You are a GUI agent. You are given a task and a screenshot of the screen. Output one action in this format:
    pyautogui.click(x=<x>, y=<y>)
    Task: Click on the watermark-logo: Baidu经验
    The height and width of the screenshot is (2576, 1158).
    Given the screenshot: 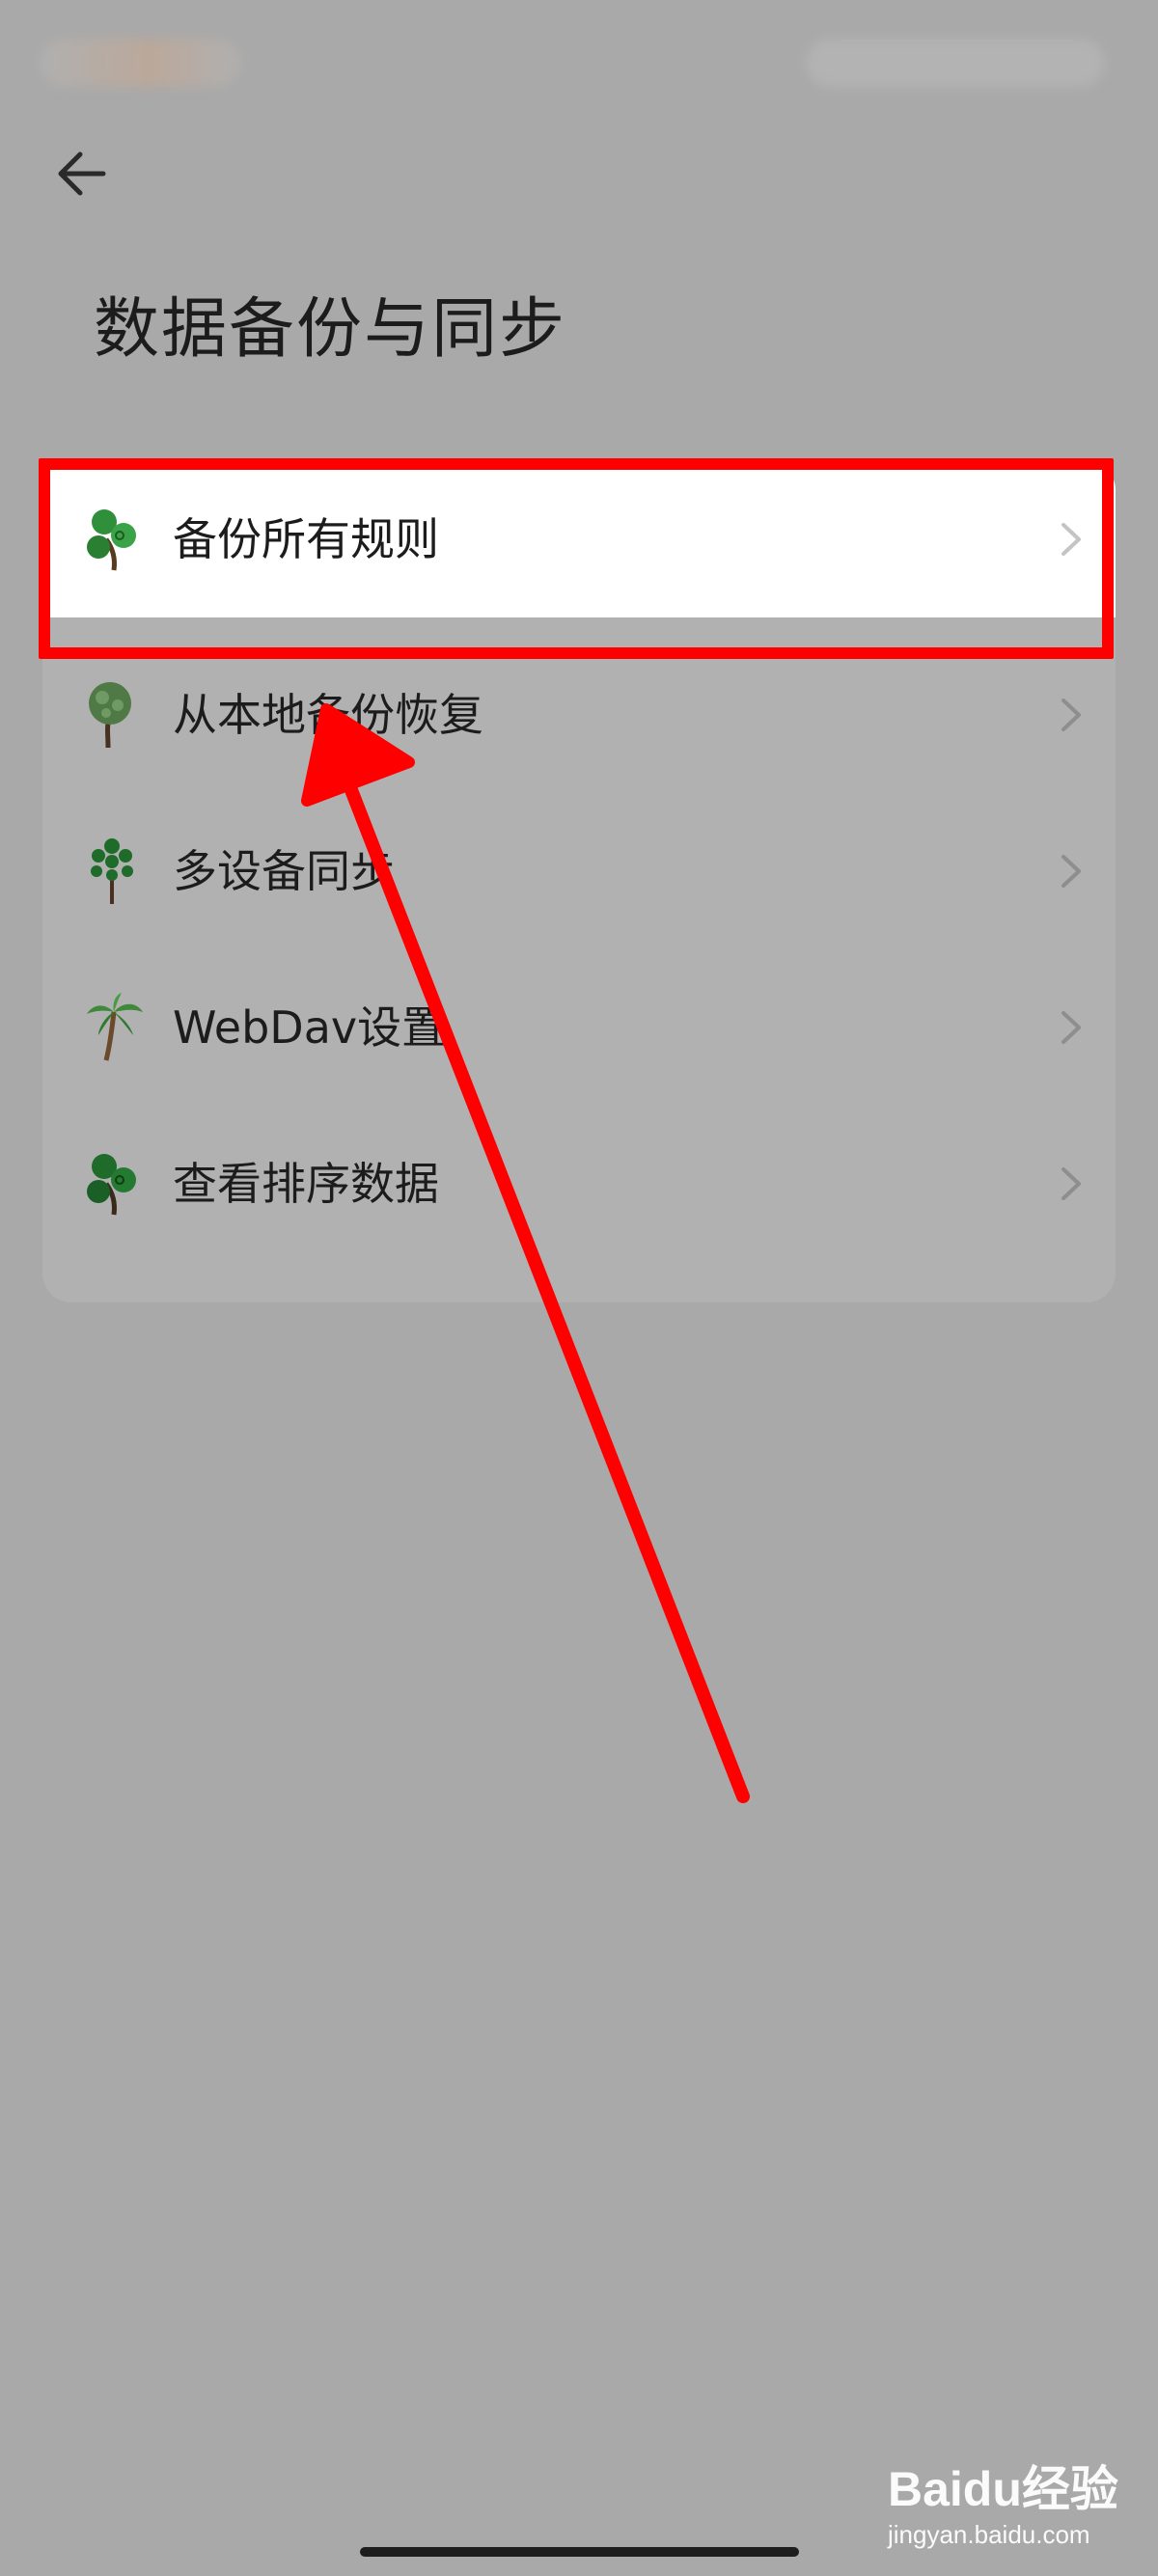 What is the action you would take?
    pyautogui.click(x=1003, y=2489)
    